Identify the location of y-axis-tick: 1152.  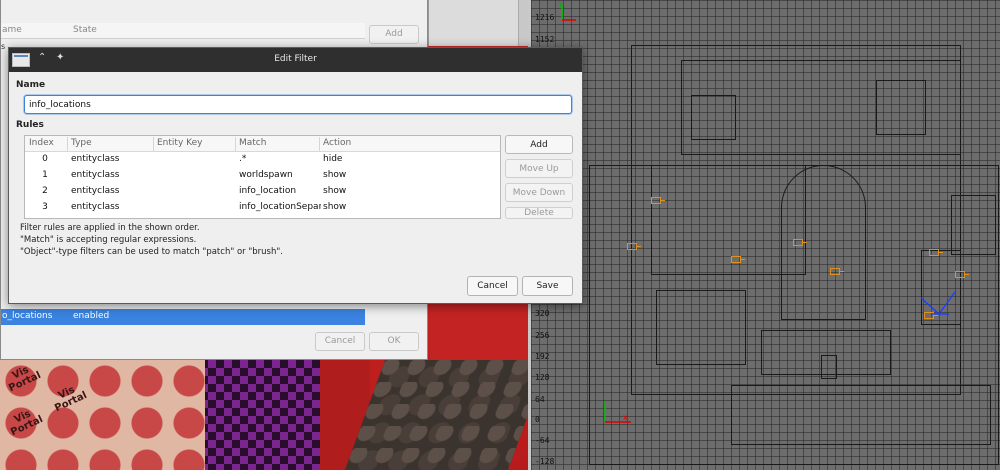
(545, 39).